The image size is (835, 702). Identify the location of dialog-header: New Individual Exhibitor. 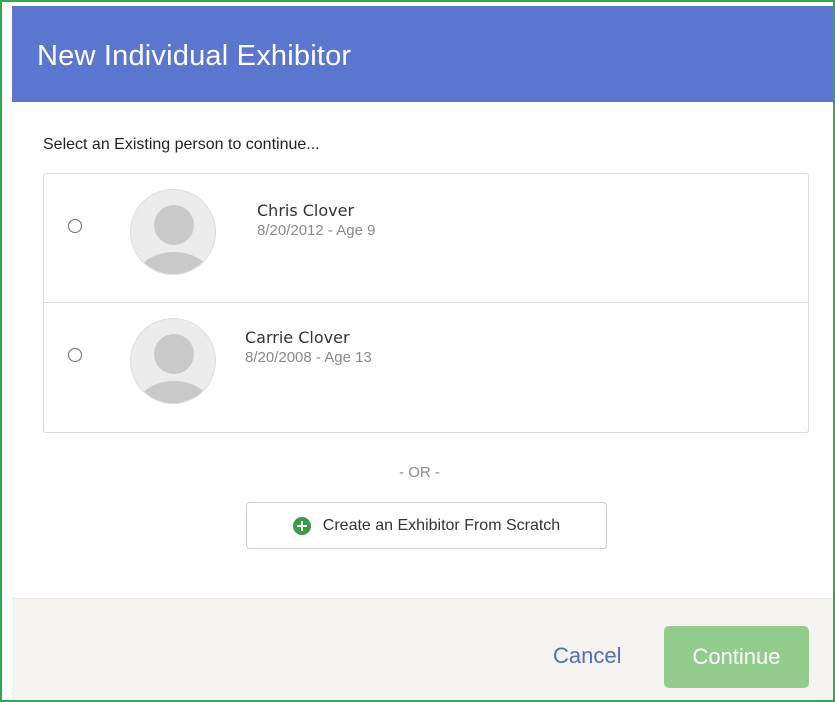
(422, 54).